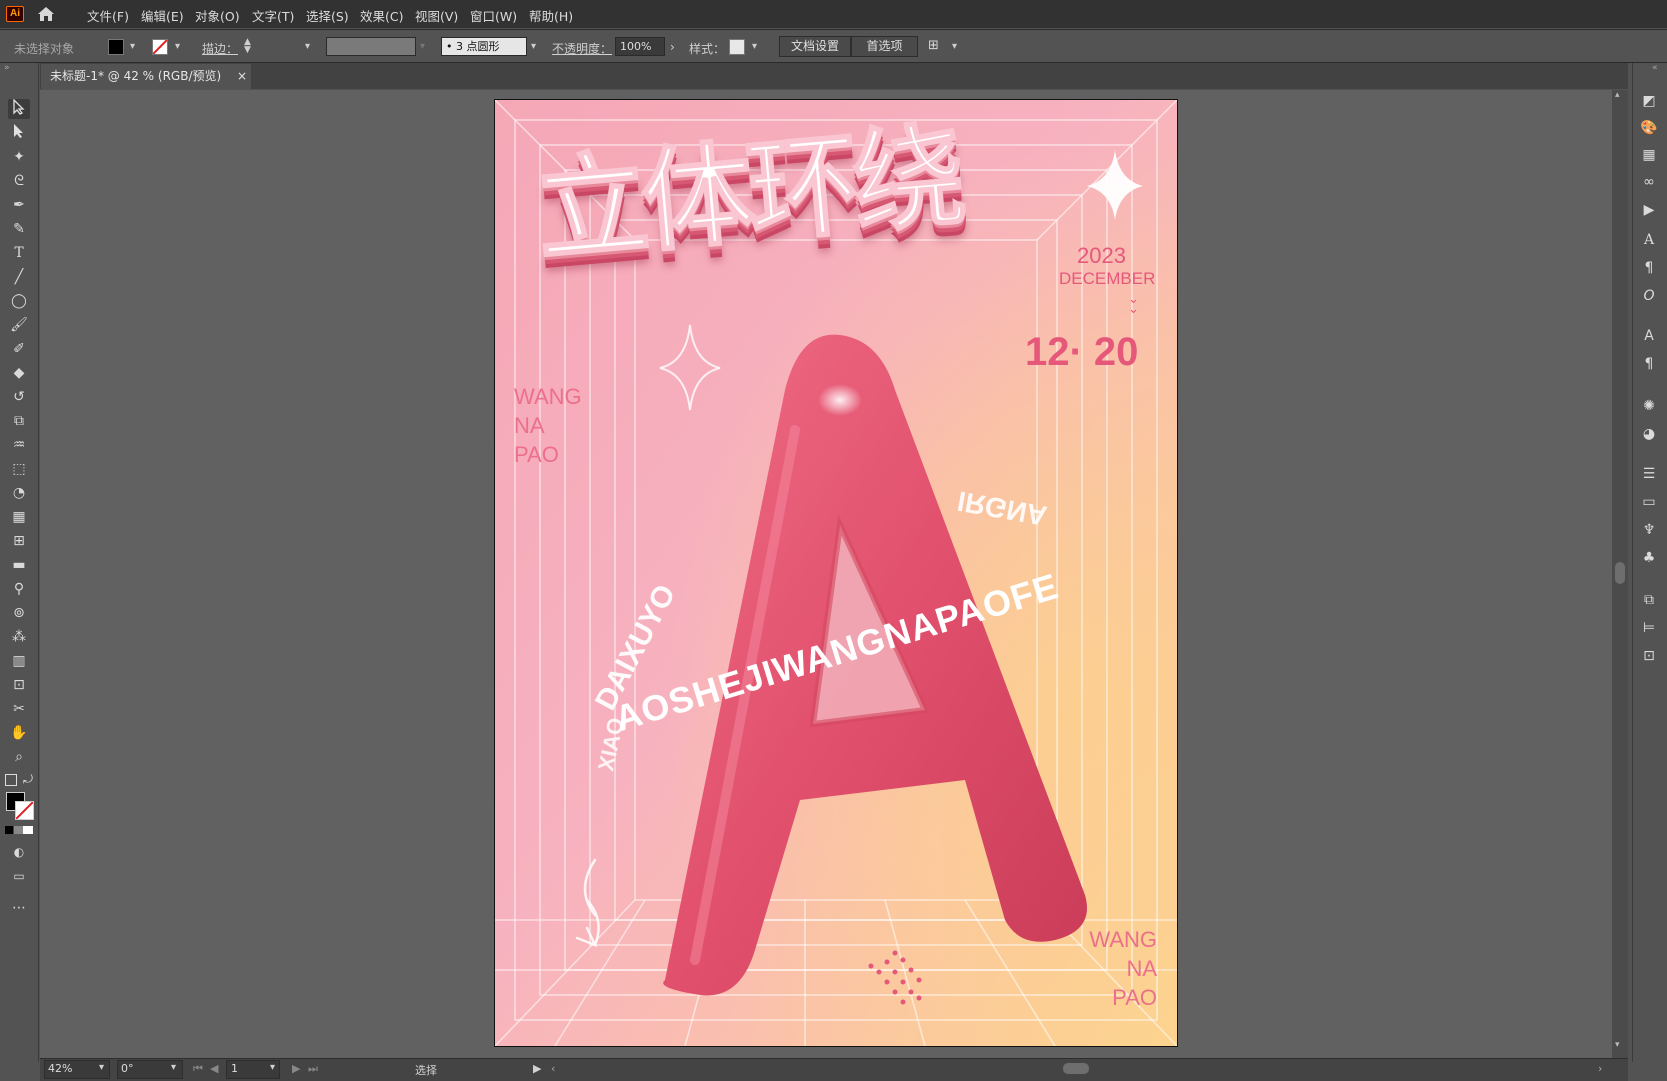 This screenshot has width=1667, height=1081. I want to click on free-transform-tool-icon: ⬚, so click(19, 469).